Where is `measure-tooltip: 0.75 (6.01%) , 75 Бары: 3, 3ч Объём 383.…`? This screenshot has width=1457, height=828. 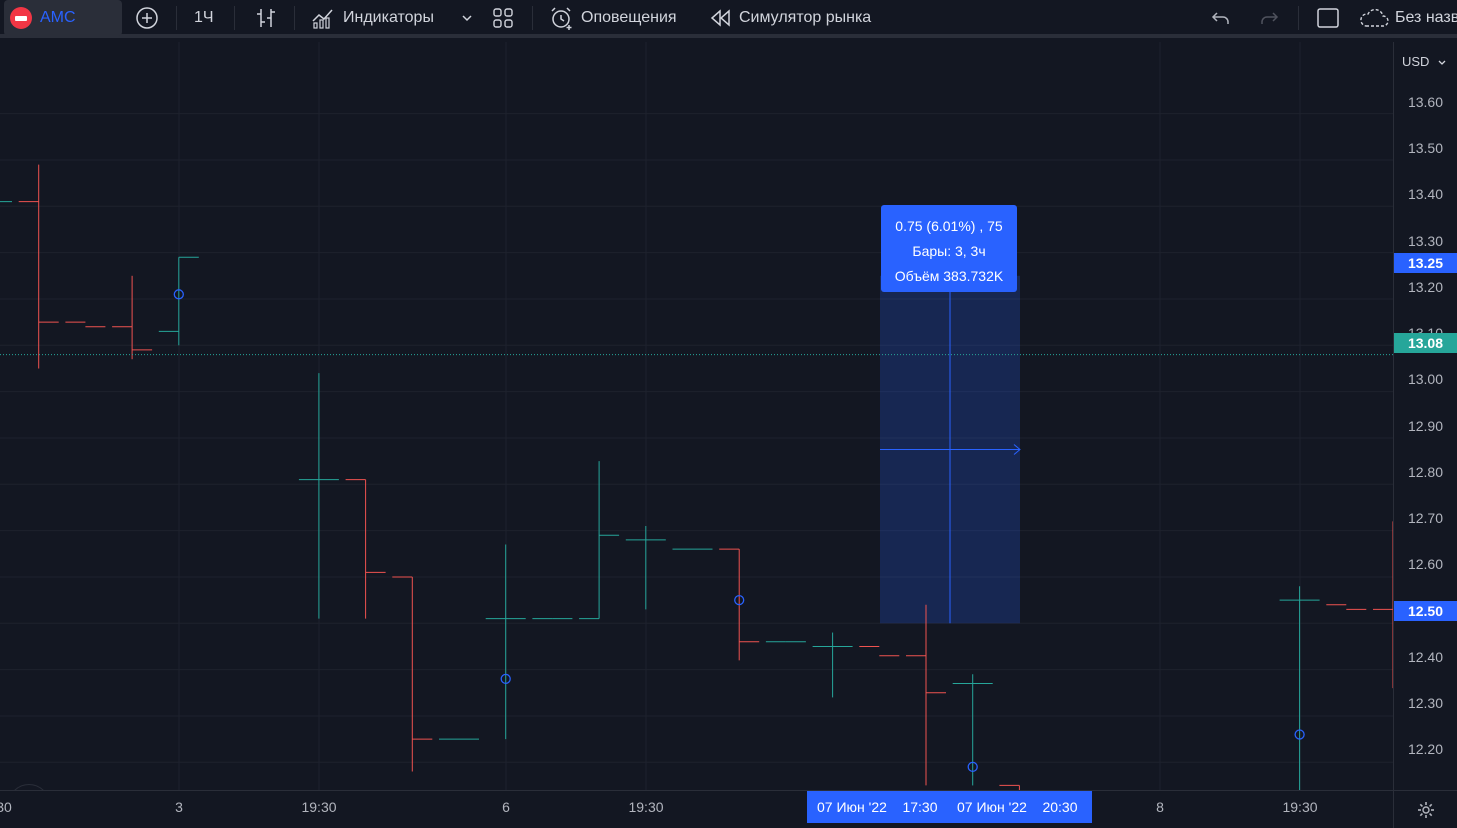 measure-tooltip: 0.75 (6.01%) , 75 Бары: 3, 3ч Объём 383.… is located at coordinates (949, 248).